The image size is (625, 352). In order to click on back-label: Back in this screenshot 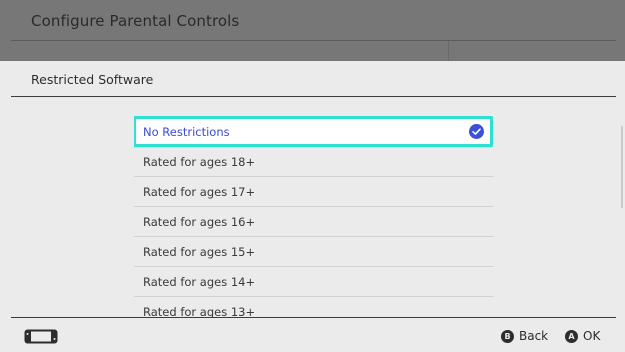, I will do `click(534, 336)`.